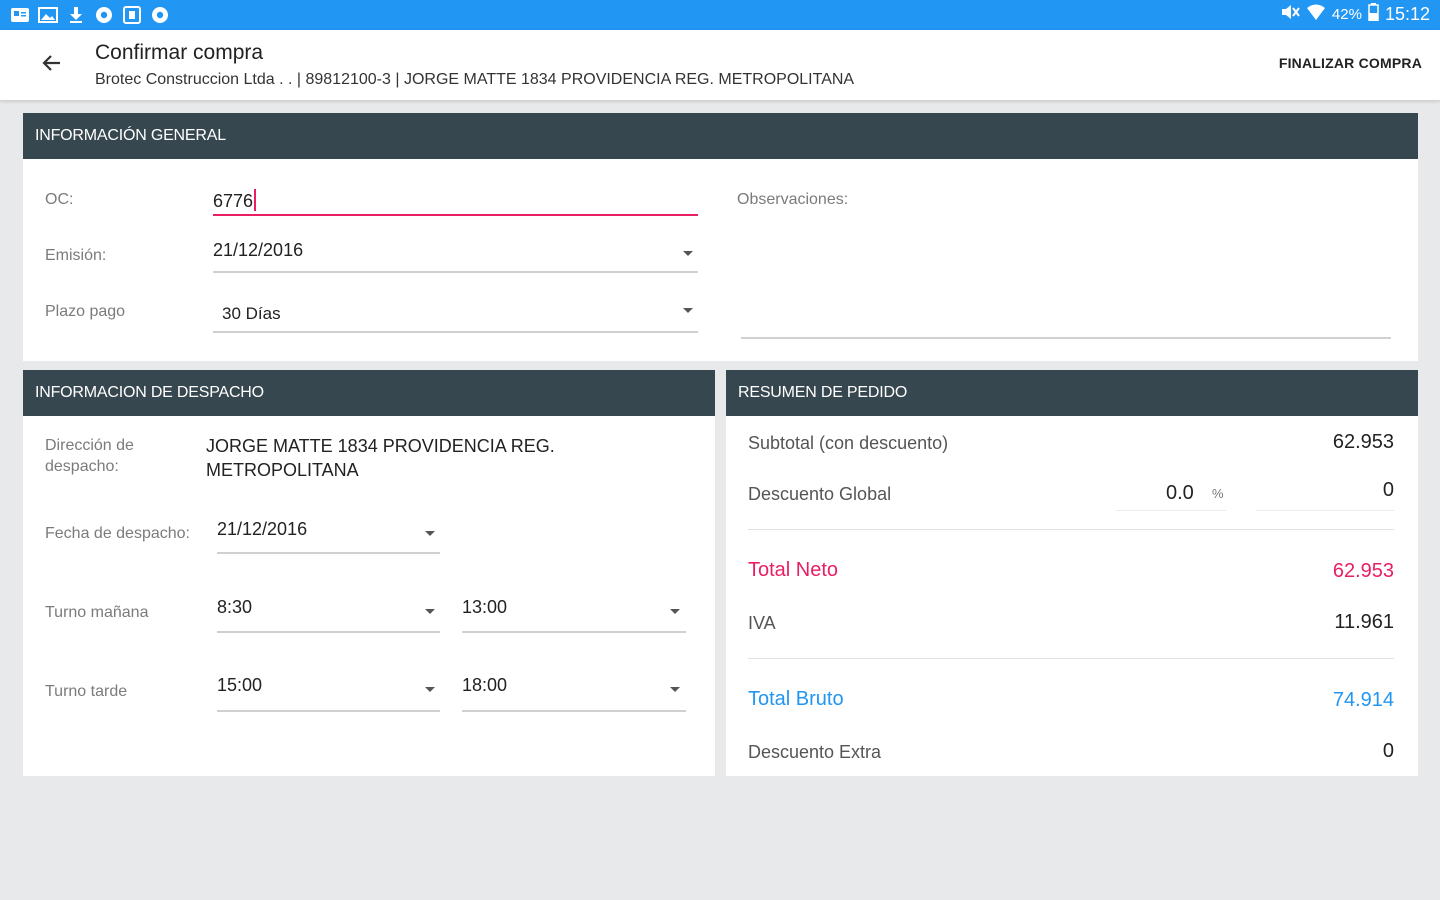 The height and width of the screenshot is (900, 1440). Describe the element at coordinates (1325, 494) in the screenshot. I see `descuento-amount-input: 0` at that location.